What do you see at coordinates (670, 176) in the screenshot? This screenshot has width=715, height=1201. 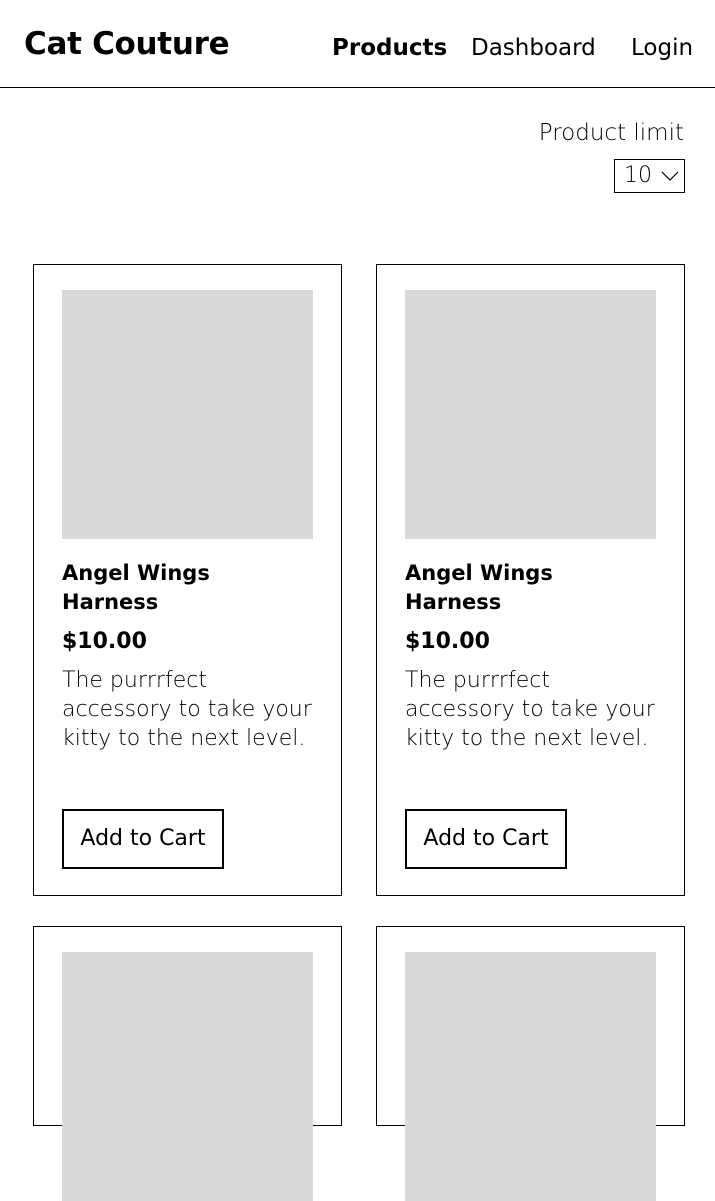 I see `chevron-down-icon` at bounding box center [670, 176].